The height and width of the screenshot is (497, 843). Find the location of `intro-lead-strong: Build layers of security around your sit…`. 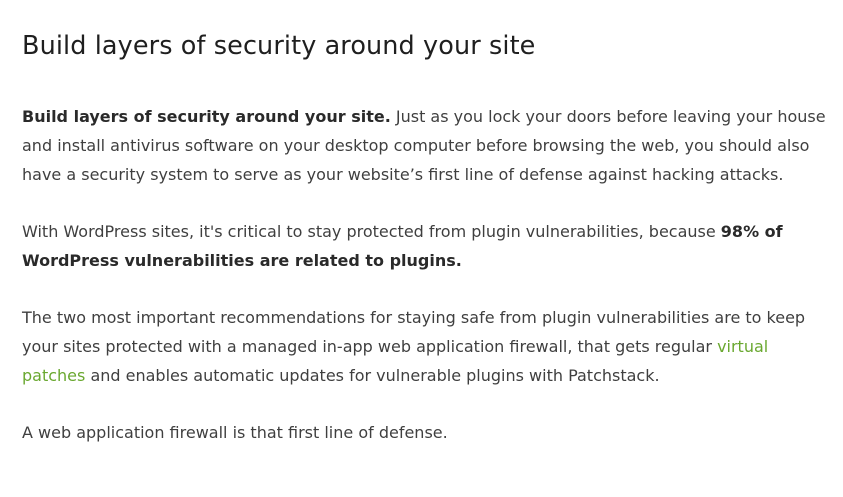

intro-lead-strong: Build layers of security around your sit… is located at coordinates (206, 116).